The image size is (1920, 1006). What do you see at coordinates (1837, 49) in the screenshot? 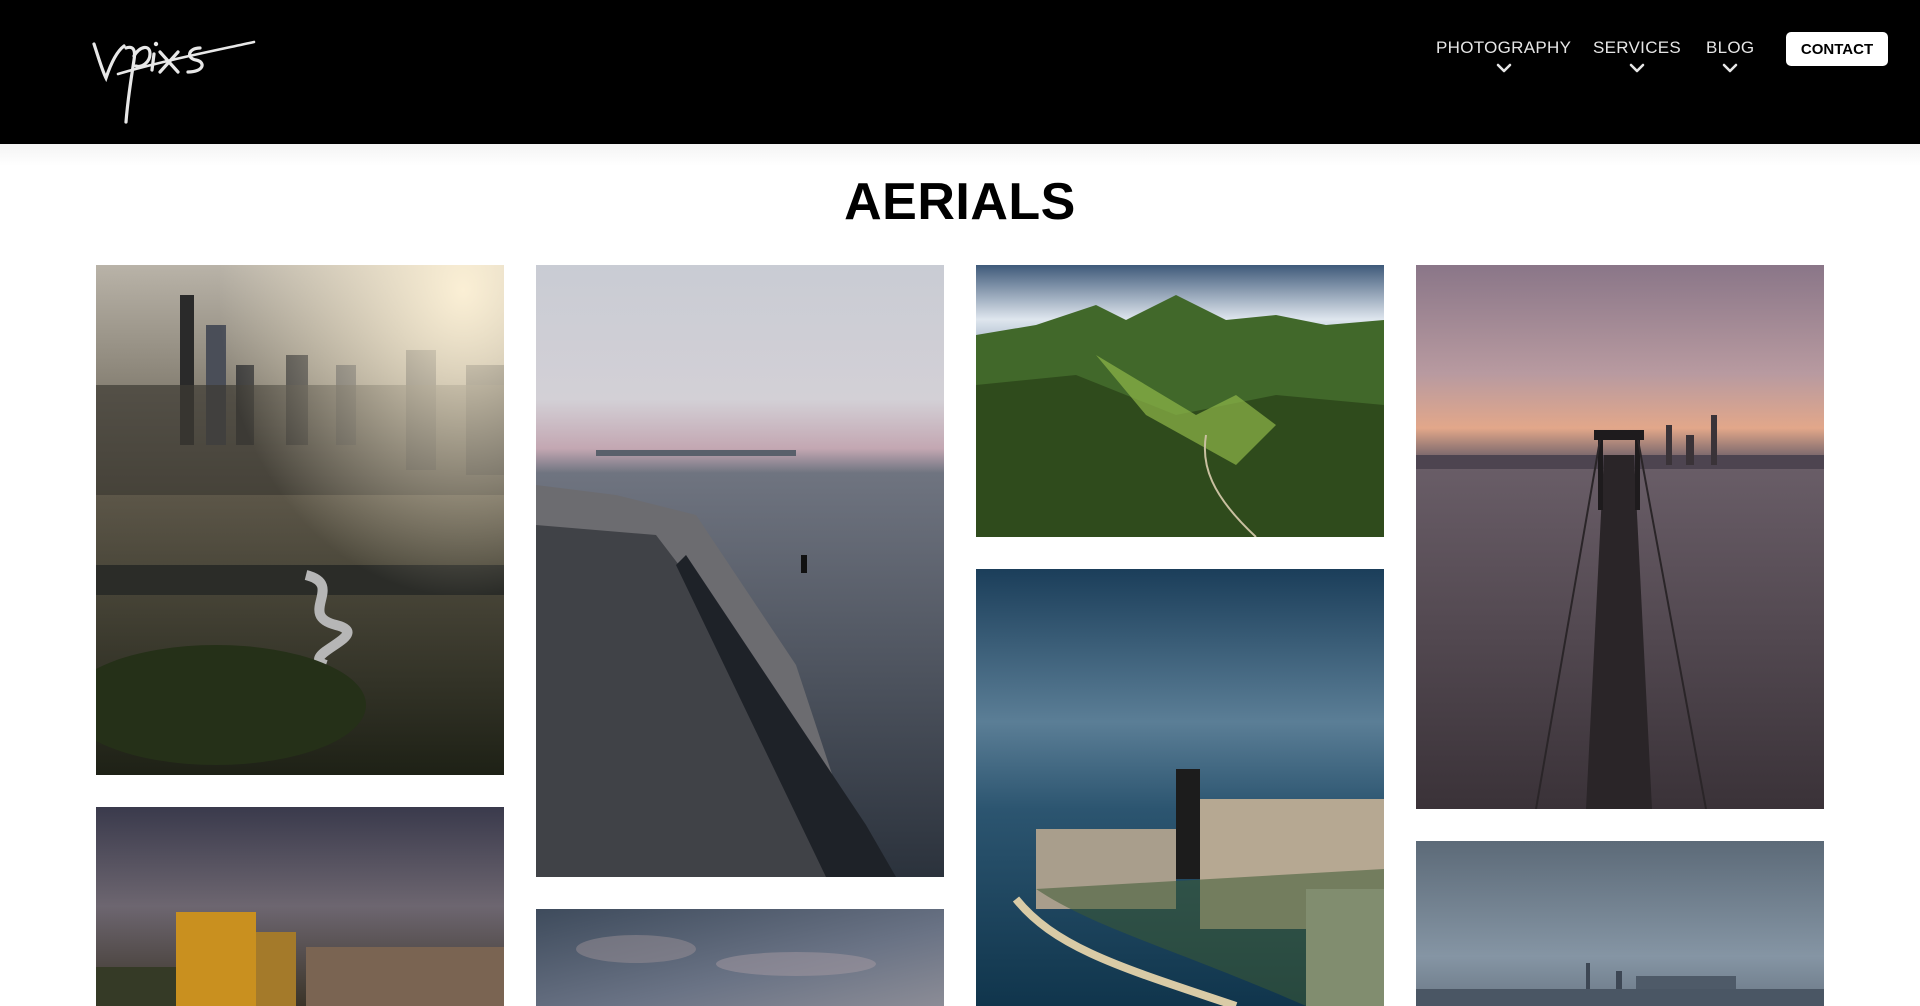
I see `contact-button: CONTACT` at bounding box center [1837, 49].